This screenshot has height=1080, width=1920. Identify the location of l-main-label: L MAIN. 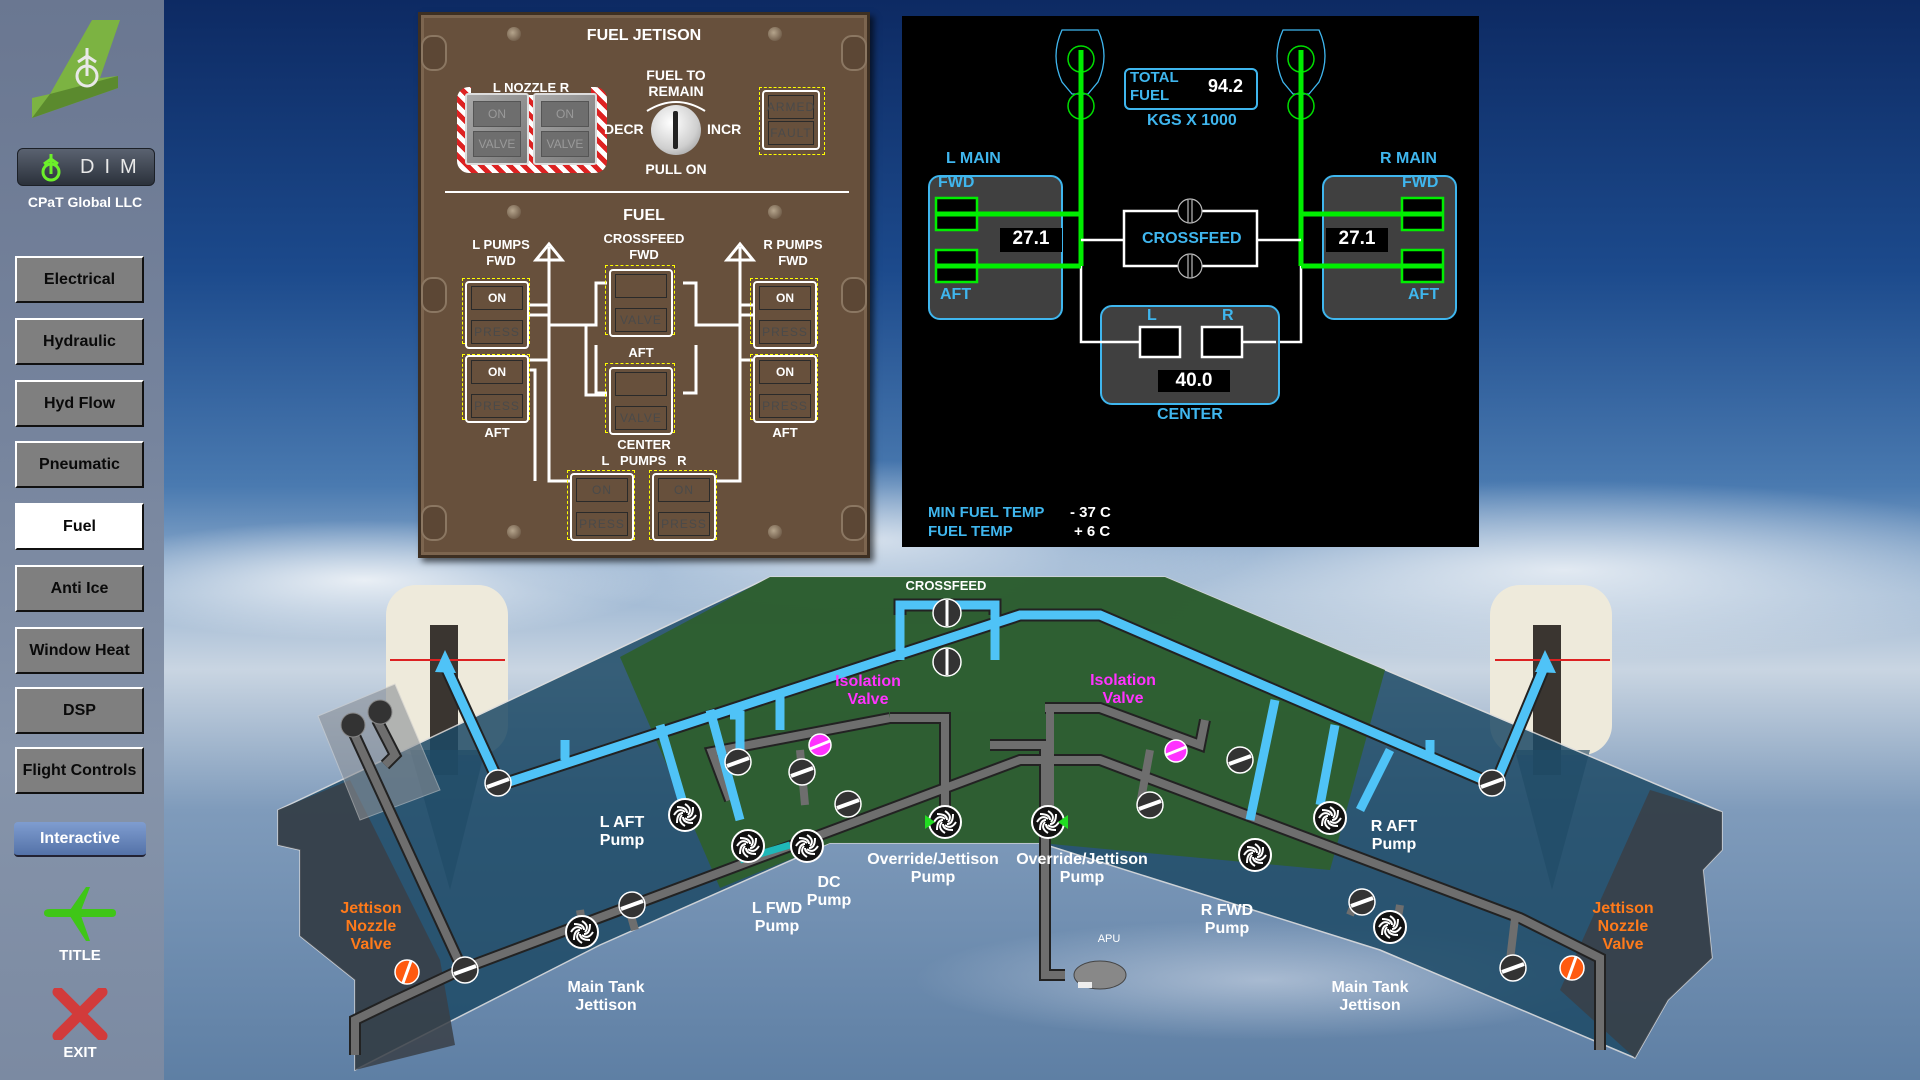
(973, 158).